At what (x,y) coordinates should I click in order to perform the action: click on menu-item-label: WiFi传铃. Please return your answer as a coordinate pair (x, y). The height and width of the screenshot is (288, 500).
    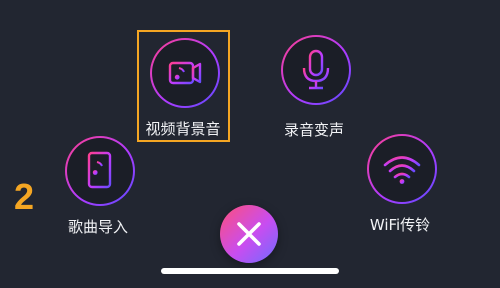
    Looking at the image, I should click on (400, 225).